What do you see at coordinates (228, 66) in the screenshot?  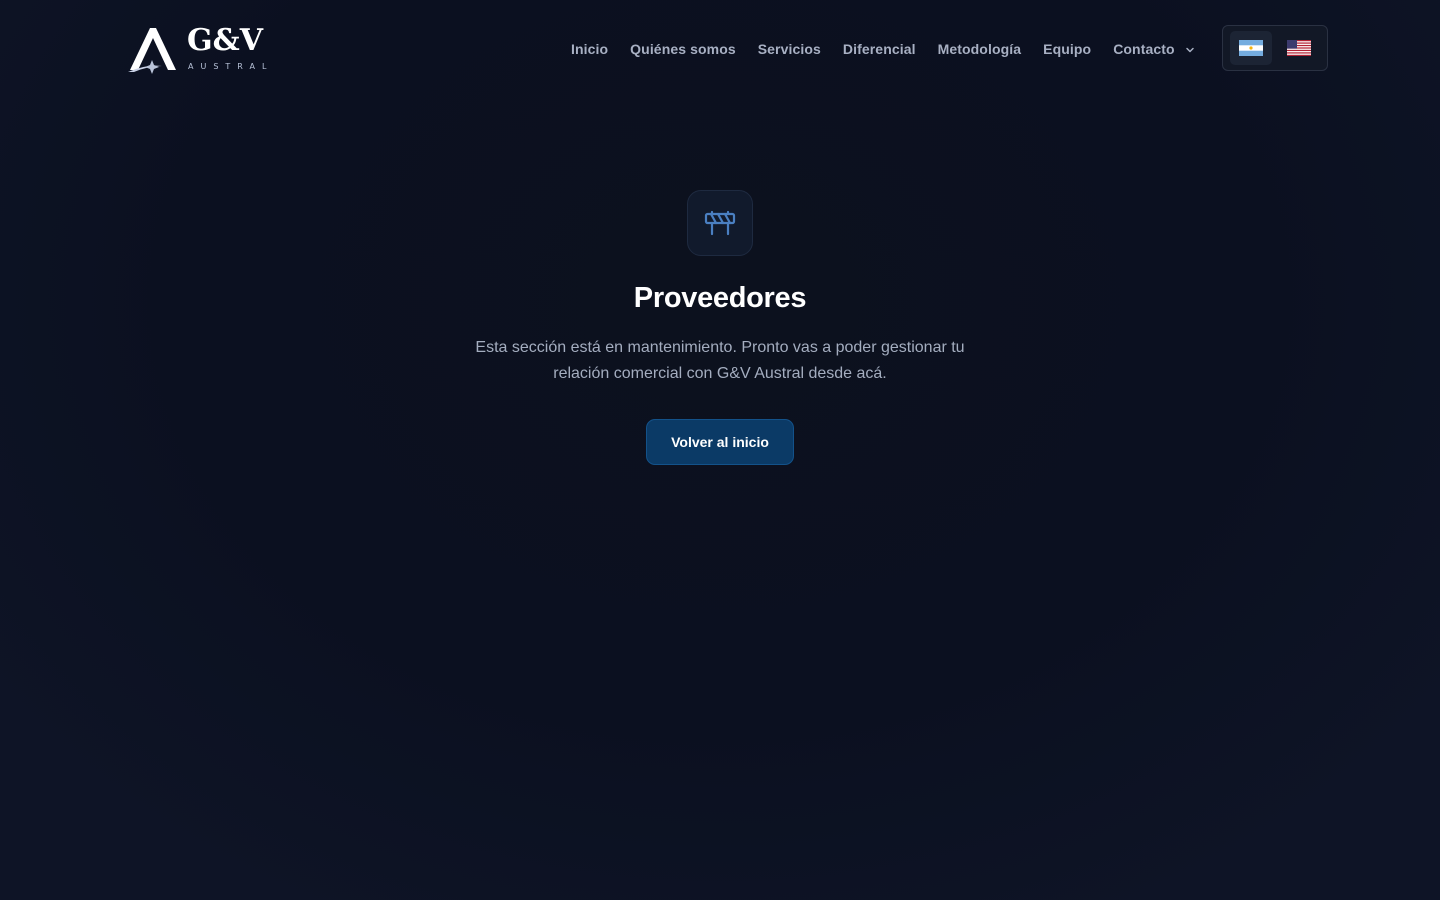 I see `brand-tagline: AUSTRAL` at bounding box center [228, 66].